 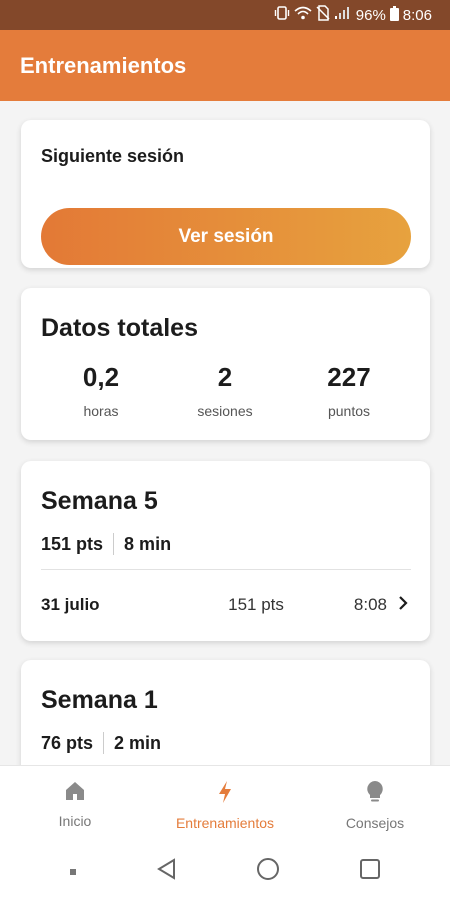 I want to click on status-bar: 96% 8:06, so click(x=225, y=15).